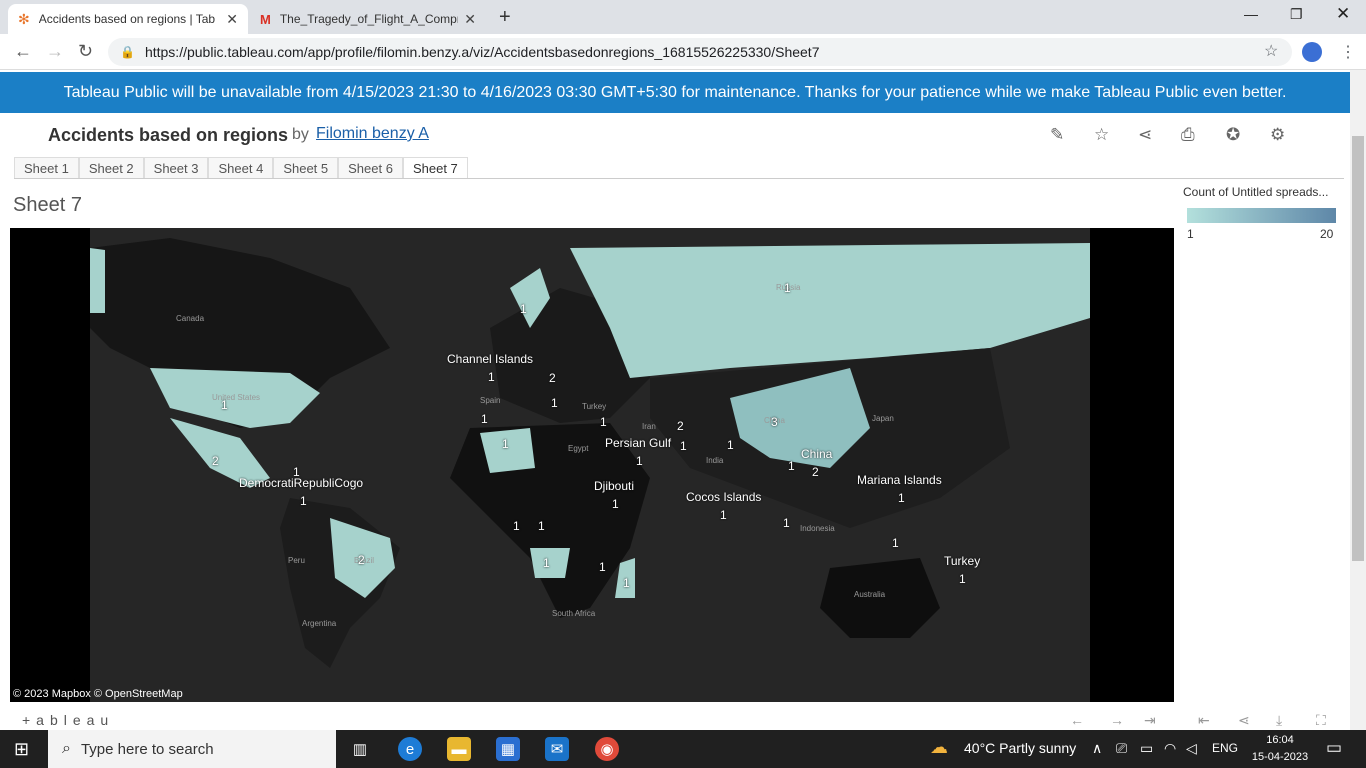 The image size is (1366, 768). What do you see at coordinates (1251, 14) in the screenshot?
I see `minimize-icon: —` at bounding box center [1251, 14].